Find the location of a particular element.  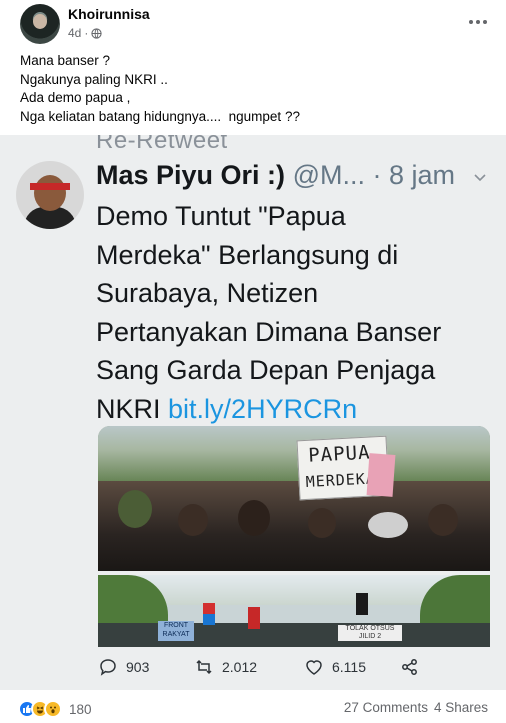

like-action: 6.115 is located at coordinates (335, 667).